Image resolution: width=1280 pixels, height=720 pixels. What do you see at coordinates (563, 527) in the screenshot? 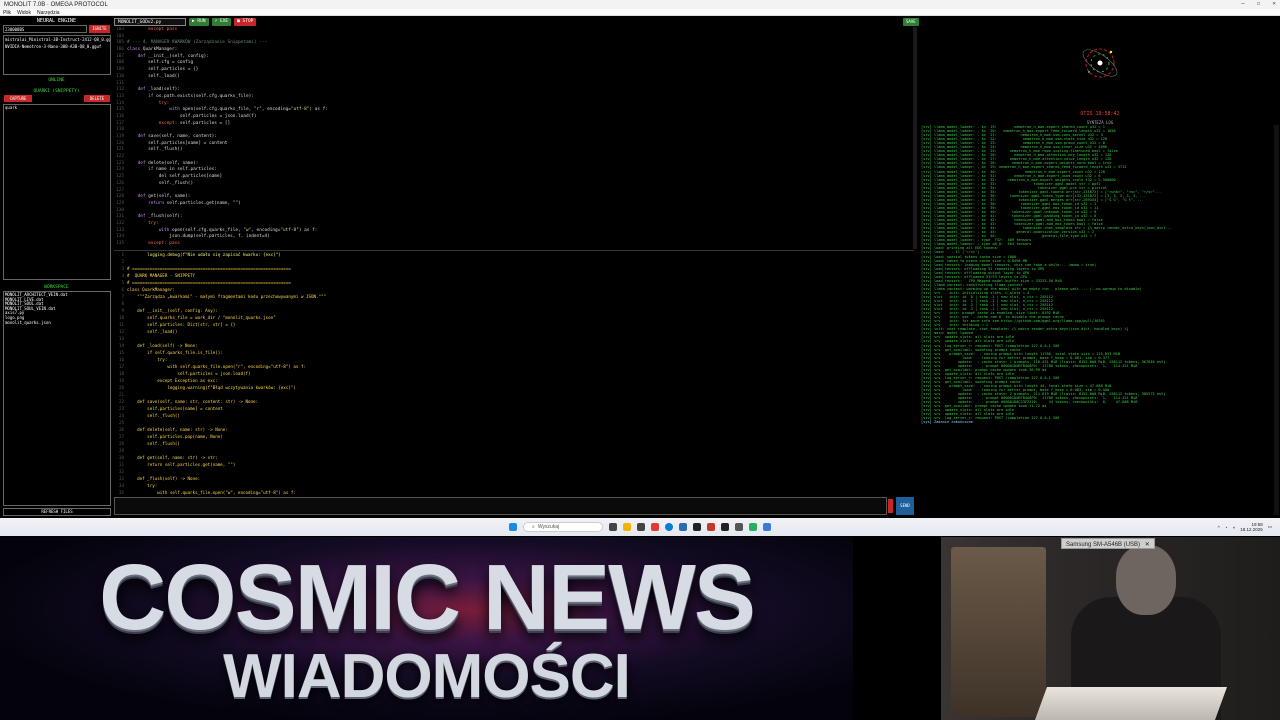
I see `taskbar-search: ⌕ Wyszukaj` at bounding box center [563, 527].